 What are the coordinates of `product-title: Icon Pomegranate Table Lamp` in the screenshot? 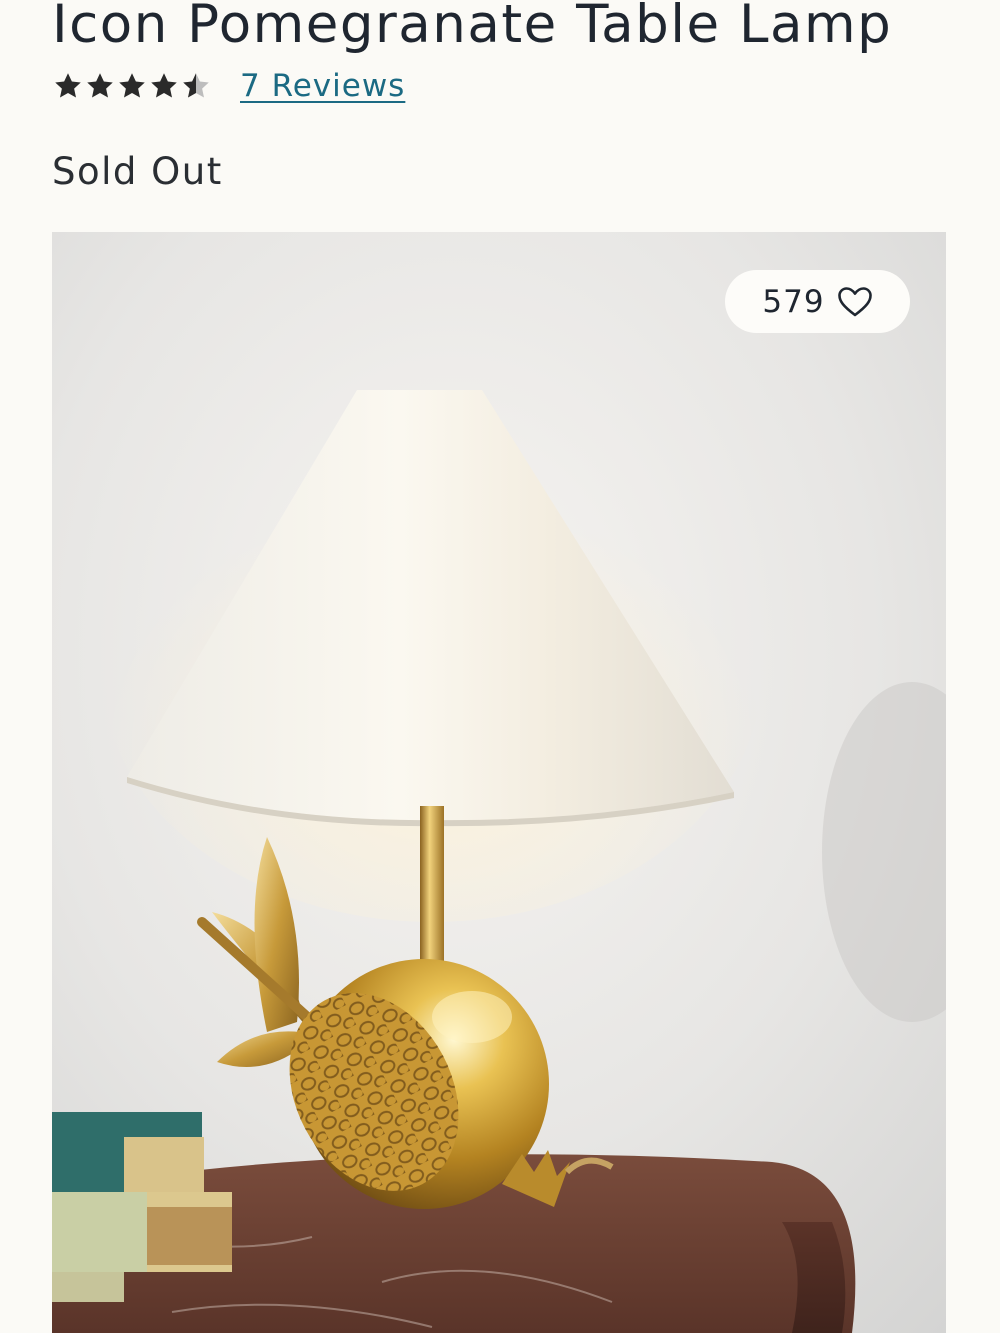 It's located at (472, 27).